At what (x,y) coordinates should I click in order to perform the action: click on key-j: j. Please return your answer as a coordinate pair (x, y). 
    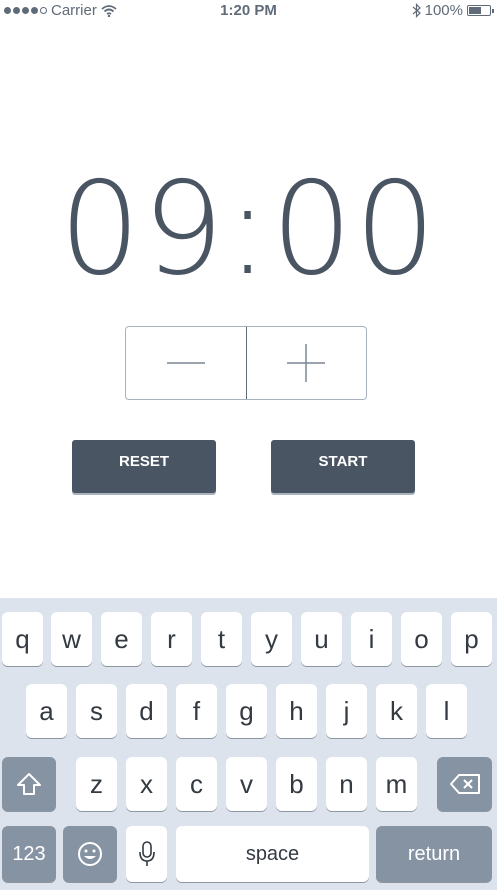
    Looking at the image, I should click on (346, 711).